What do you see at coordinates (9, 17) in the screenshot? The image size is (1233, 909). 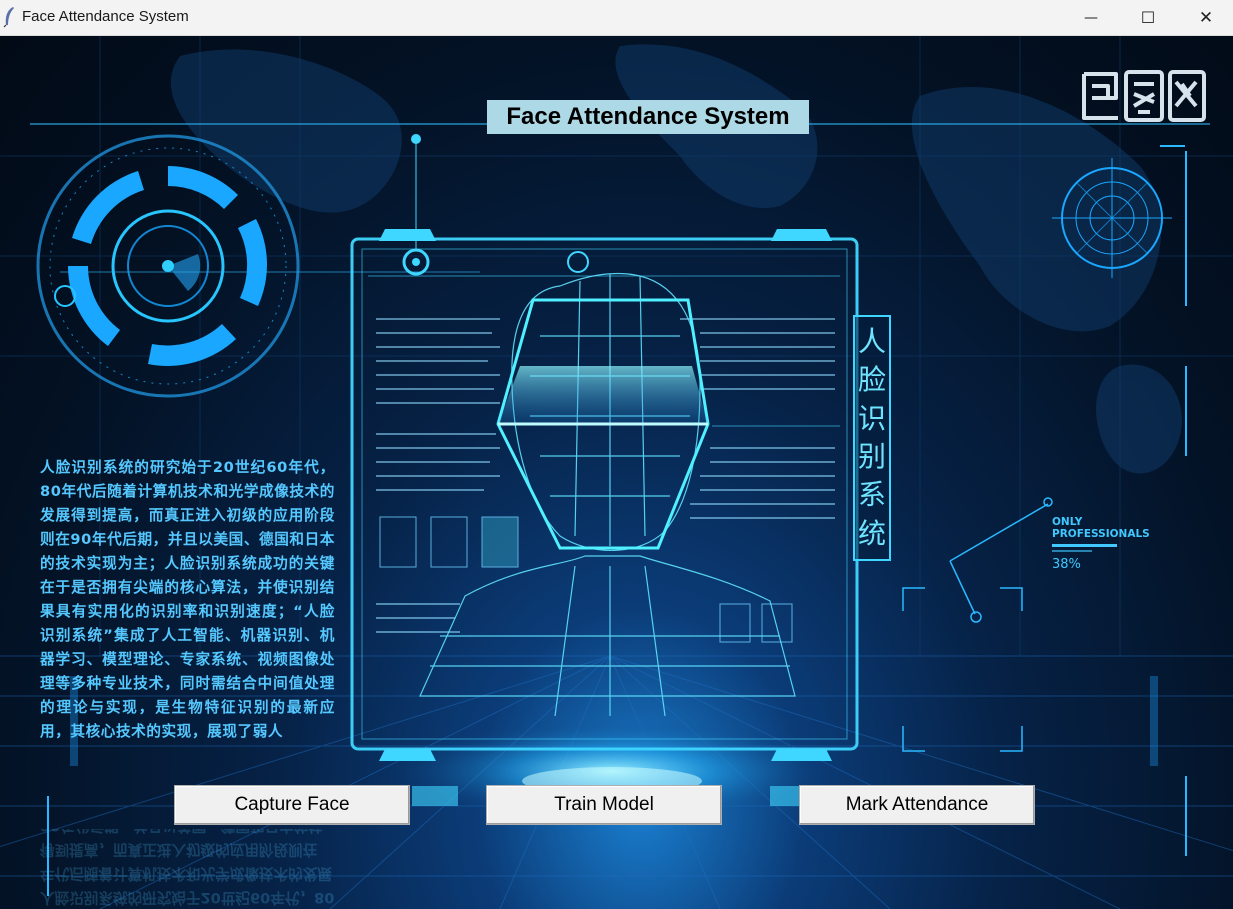 I see `feather-icon` at bounding box center [9, 17].